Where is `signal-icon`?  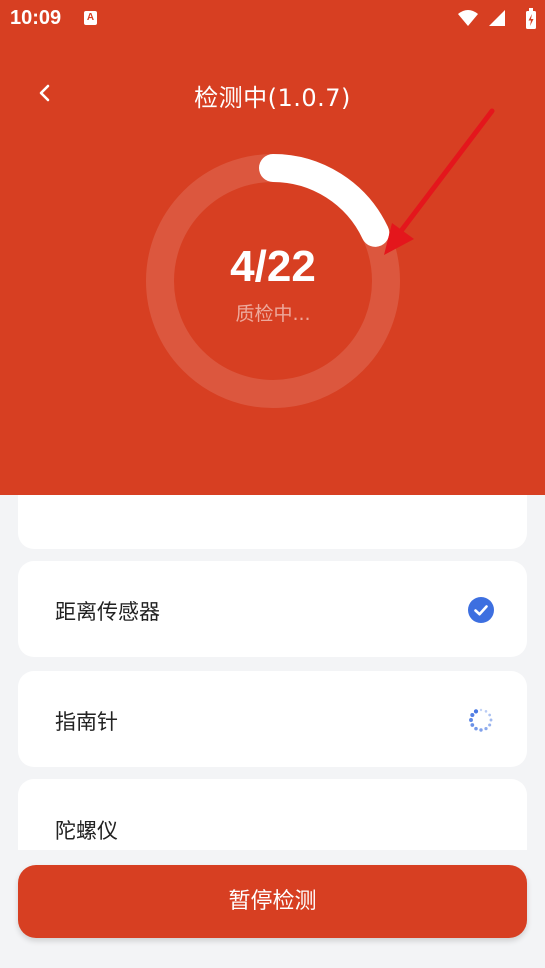
signal-icon is located at coordinates (497, 18).